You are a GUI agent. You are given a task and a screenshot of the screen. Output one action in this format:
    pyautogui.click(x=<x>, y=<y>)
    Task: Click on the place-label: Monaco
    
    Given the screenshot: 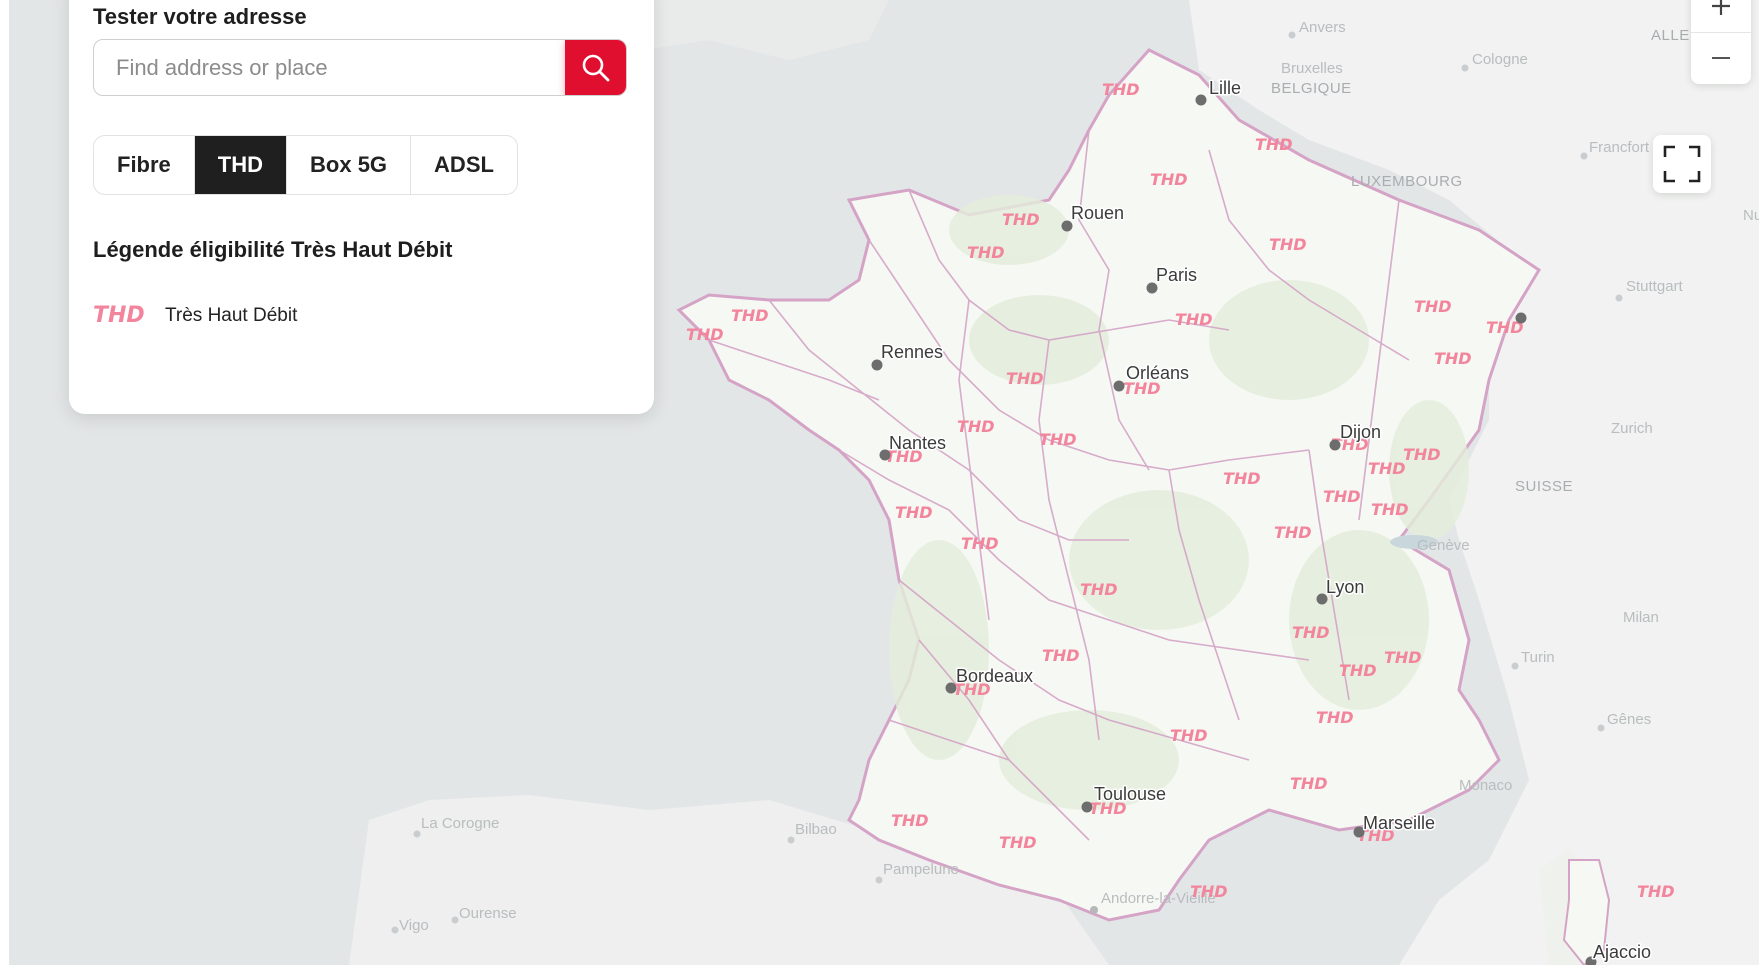 What is the action you would take?
    pyautogui.click(x=1485, y=785)
    